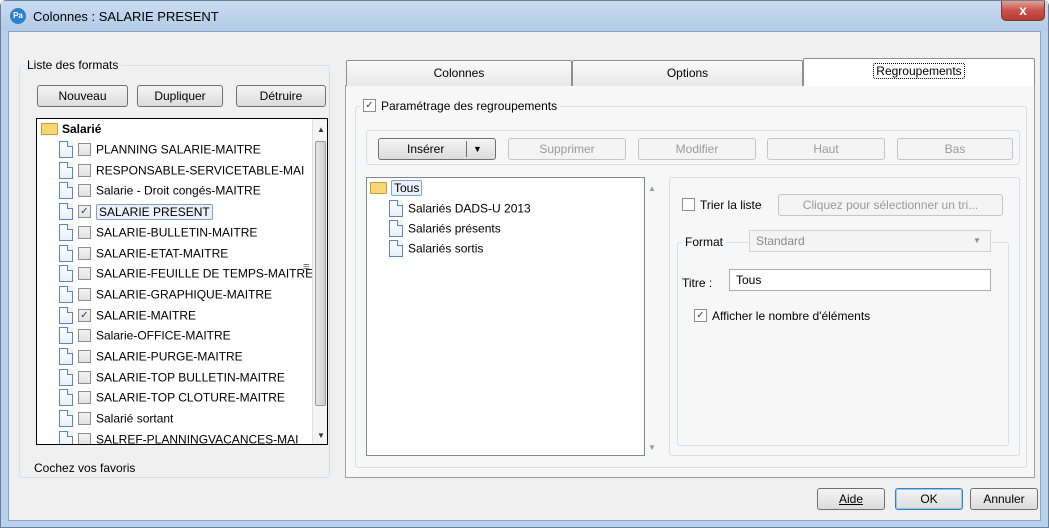 The width and height of the screenshot is (1049, 528). Describe the element at coordinates (688, 205) in the screenshot. I see `sort-list-checkbox` at that location.